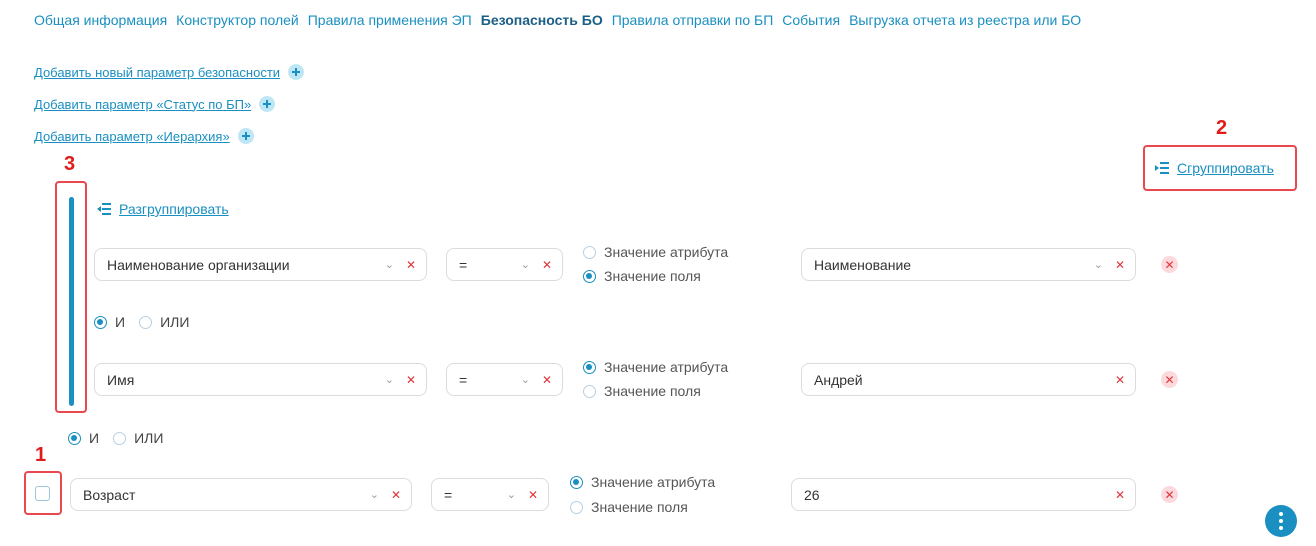 The image size is (1316, 546). I want to click on ungroup-button: Разгруппировать, so click(163, 209).